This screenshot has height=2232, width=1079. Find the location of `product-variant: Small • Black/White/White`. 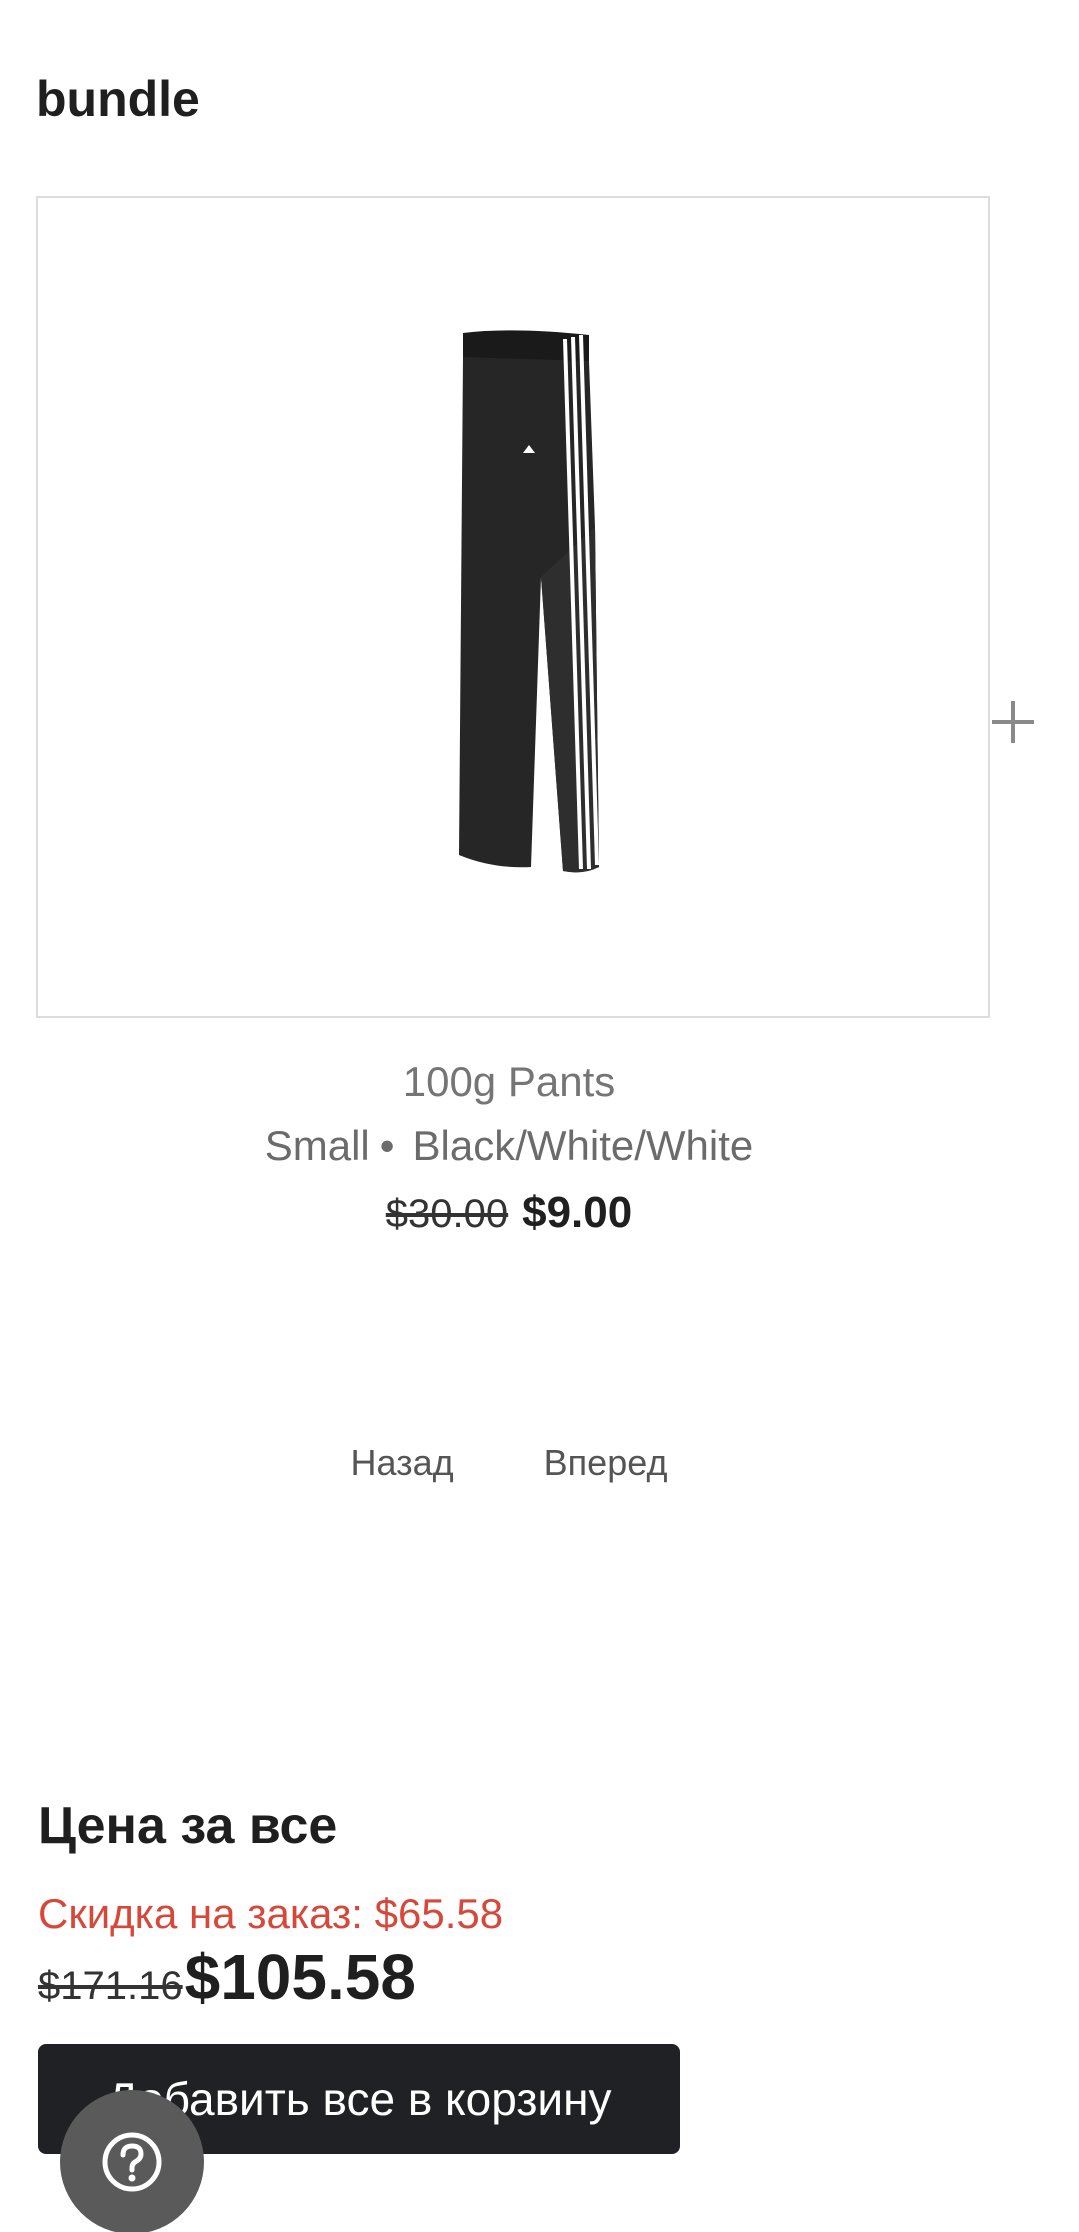

product-variant: Small • Black/White/White is located at coordinates (509, 1146).